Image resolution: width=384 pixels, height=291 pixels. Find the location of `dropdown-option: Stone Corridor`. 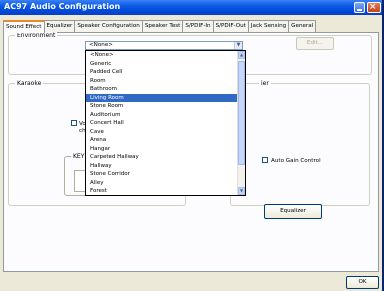

dropdown-option: Stone Corridor is located at coordinates (162, 174).